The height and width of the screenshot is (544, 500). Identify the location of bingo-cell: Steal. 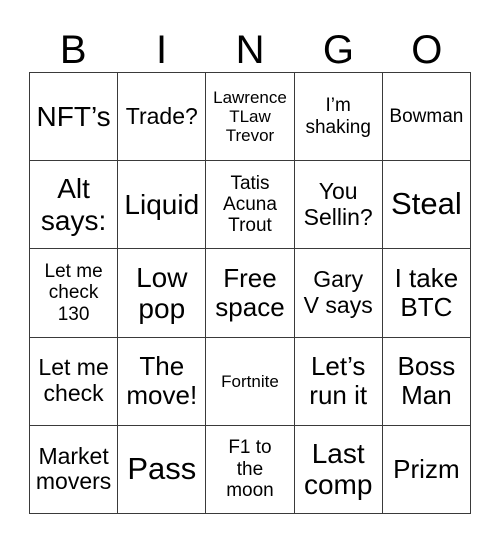
(426, 205).